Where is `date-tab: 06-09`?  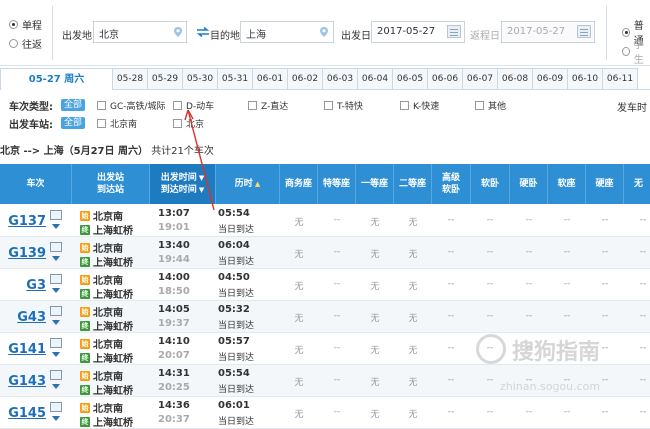
date-tab: 06-09 is located at coordinates (550, 79).